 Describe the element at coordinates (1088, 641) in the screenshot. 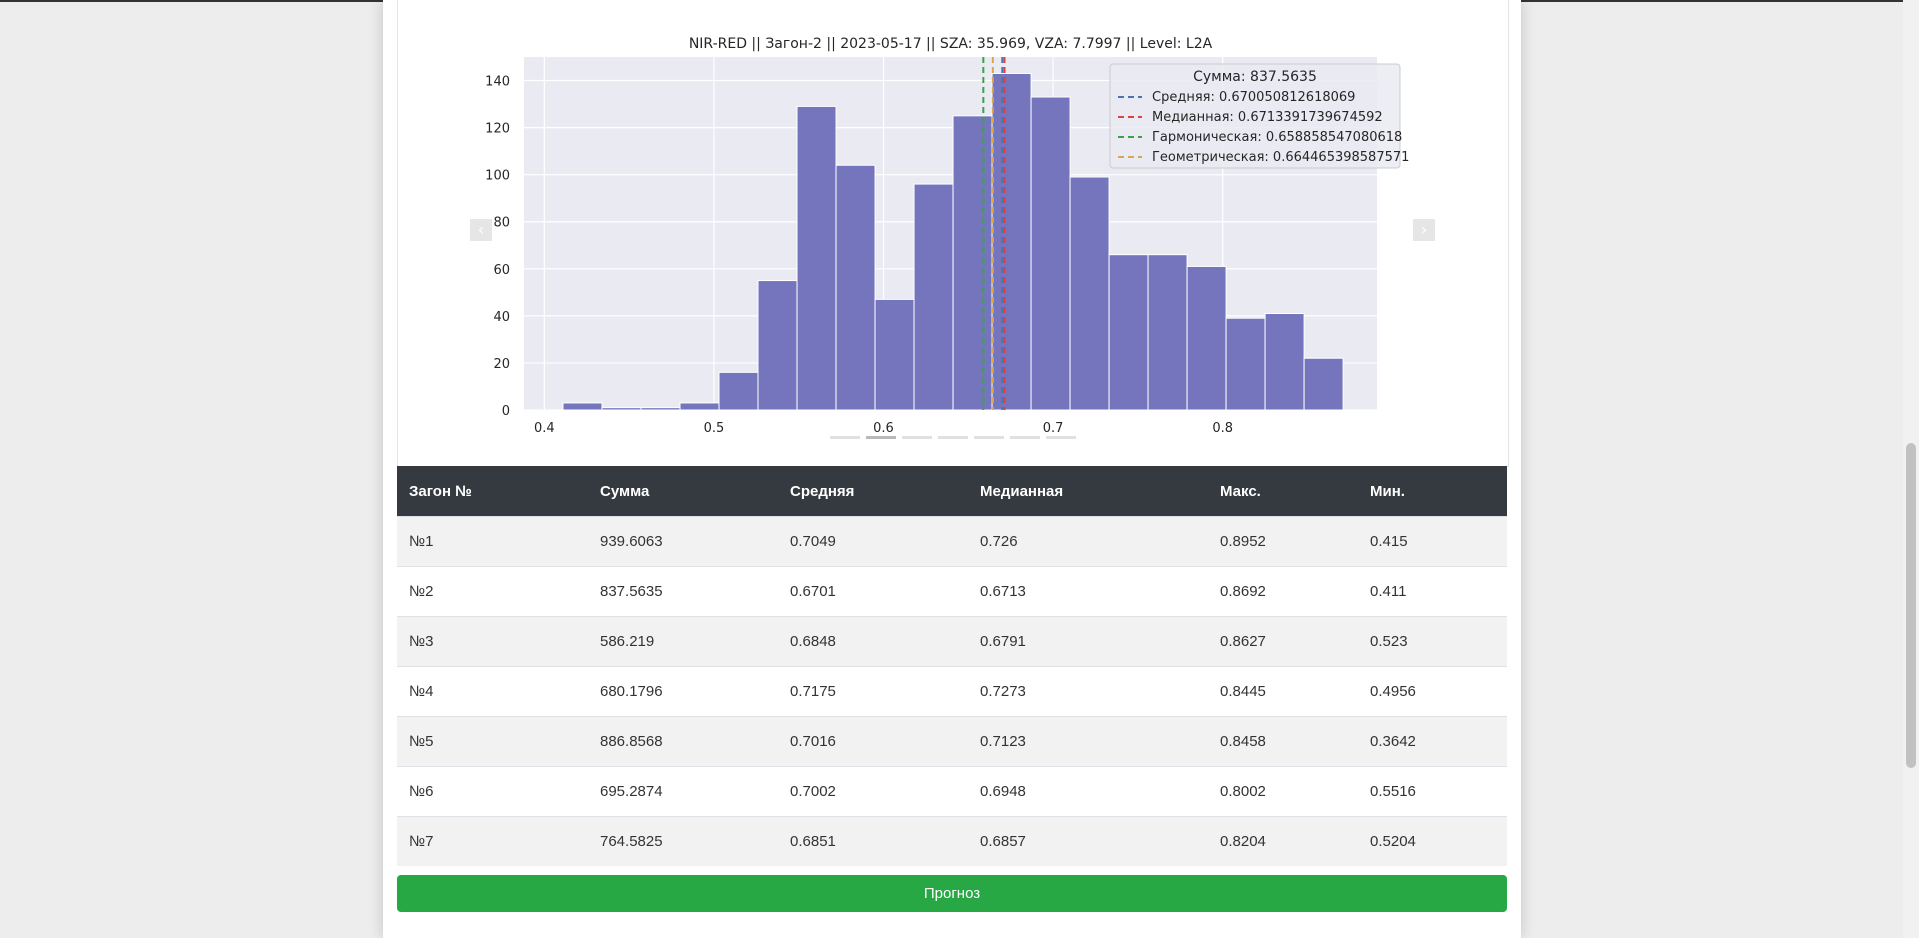

I see `cell-median: 0.6791` at that location.